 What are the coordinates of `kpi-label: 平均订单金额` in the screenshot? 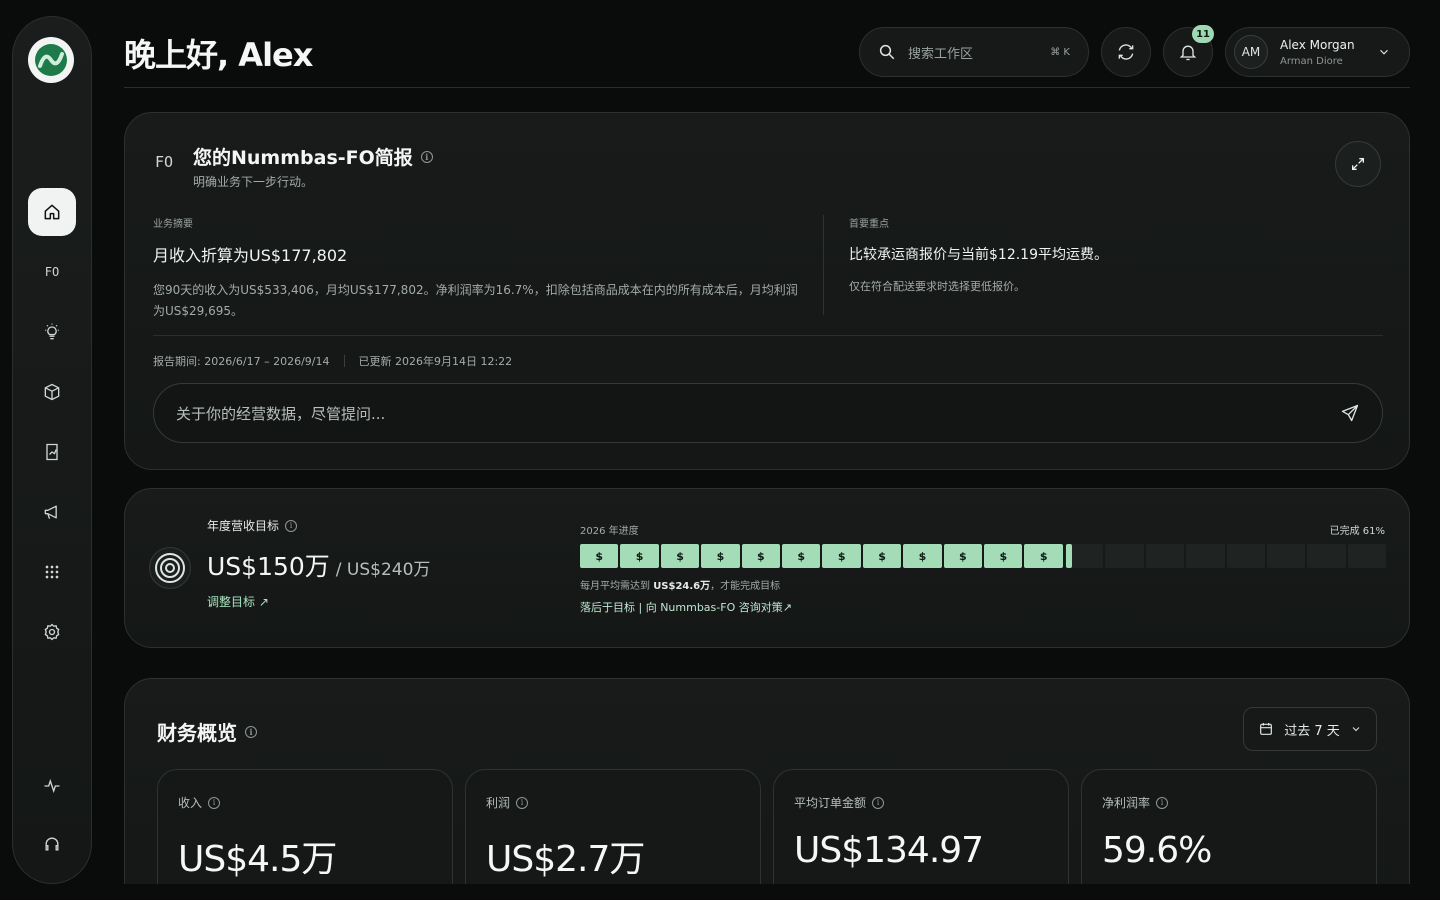 It's located at (830, 803).